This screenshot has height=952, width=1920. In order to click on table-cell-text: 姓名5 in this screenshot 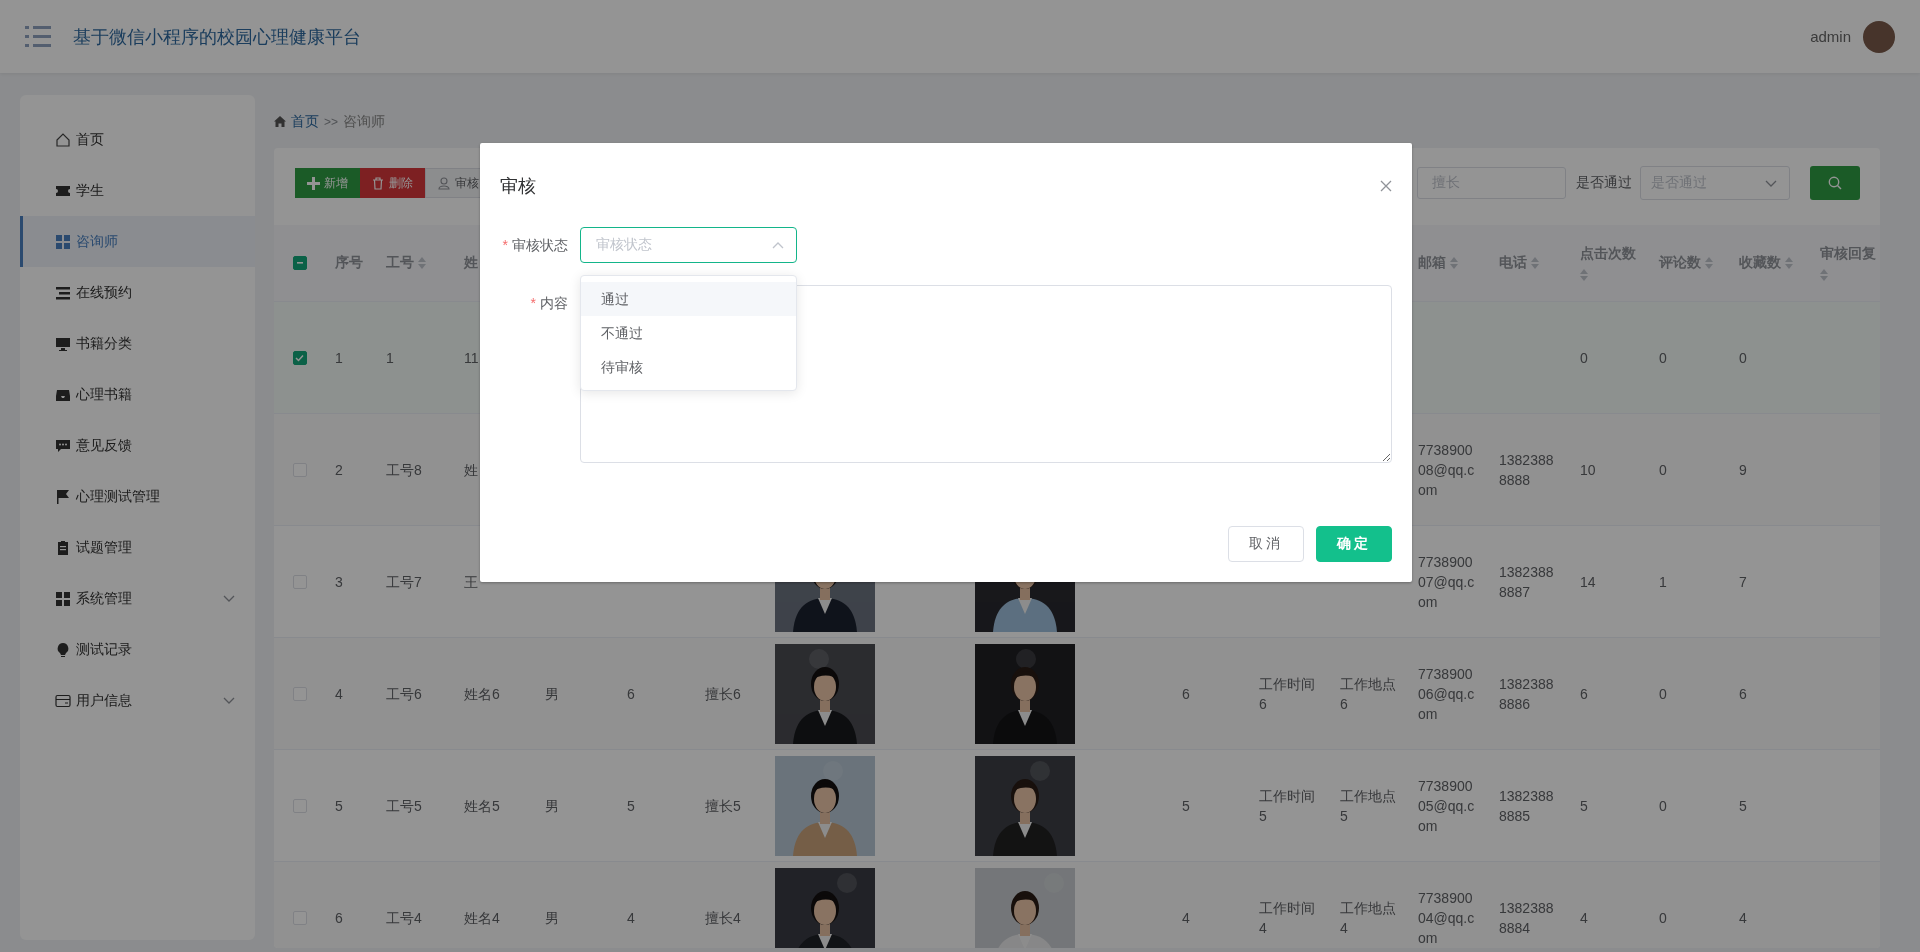, I will do `click(482, 806)`.